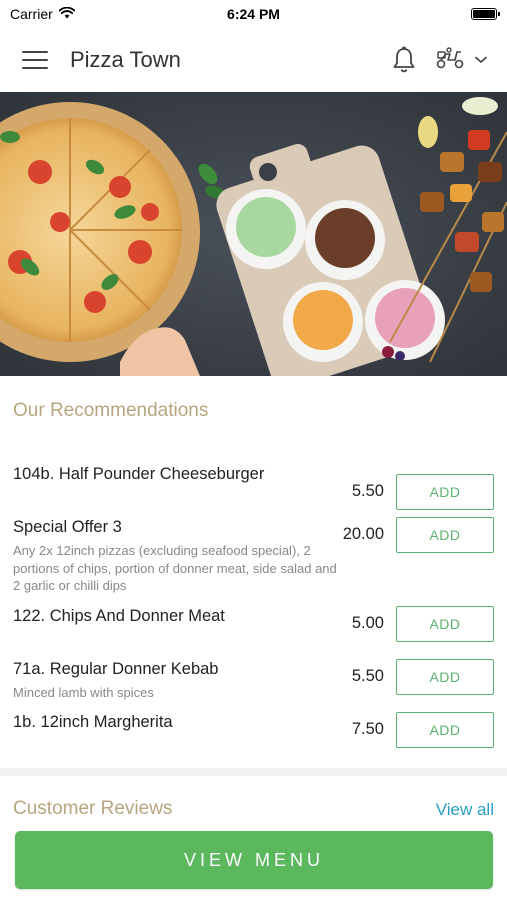  Describe the element at coordinates (253, 60) in the screenshot. I see `app-header: Pizza Town` at that location.